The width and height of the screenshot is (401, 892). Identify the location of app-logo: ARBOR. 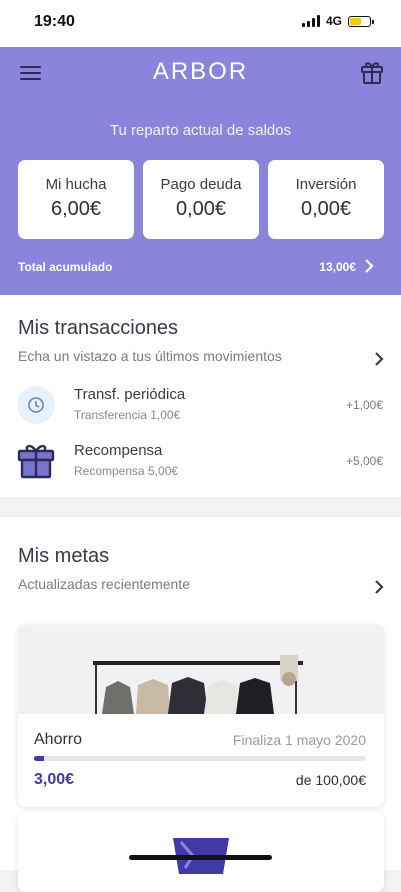
(200, 71).